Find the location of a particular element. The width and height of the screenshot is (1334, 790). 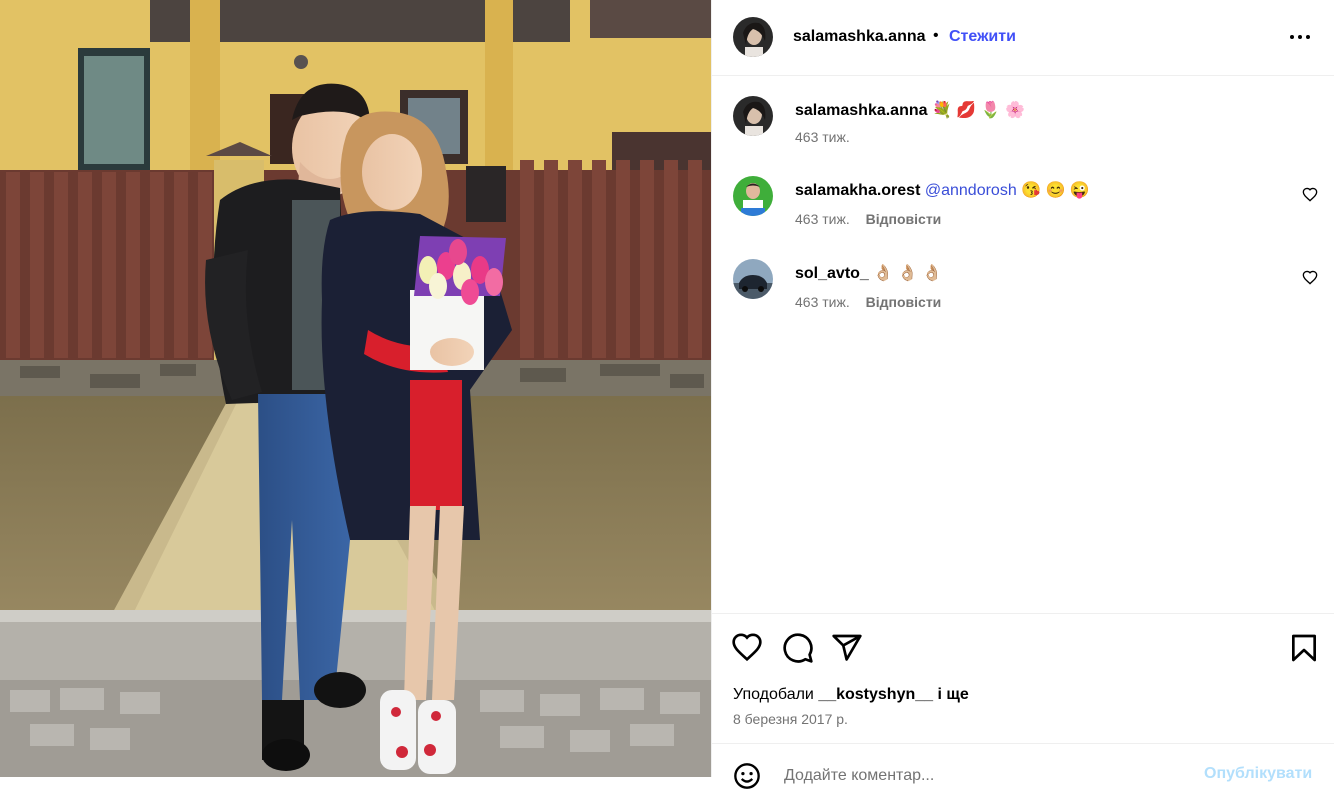

comment-username: sol_avto_ is located at coordinates (832, 273).